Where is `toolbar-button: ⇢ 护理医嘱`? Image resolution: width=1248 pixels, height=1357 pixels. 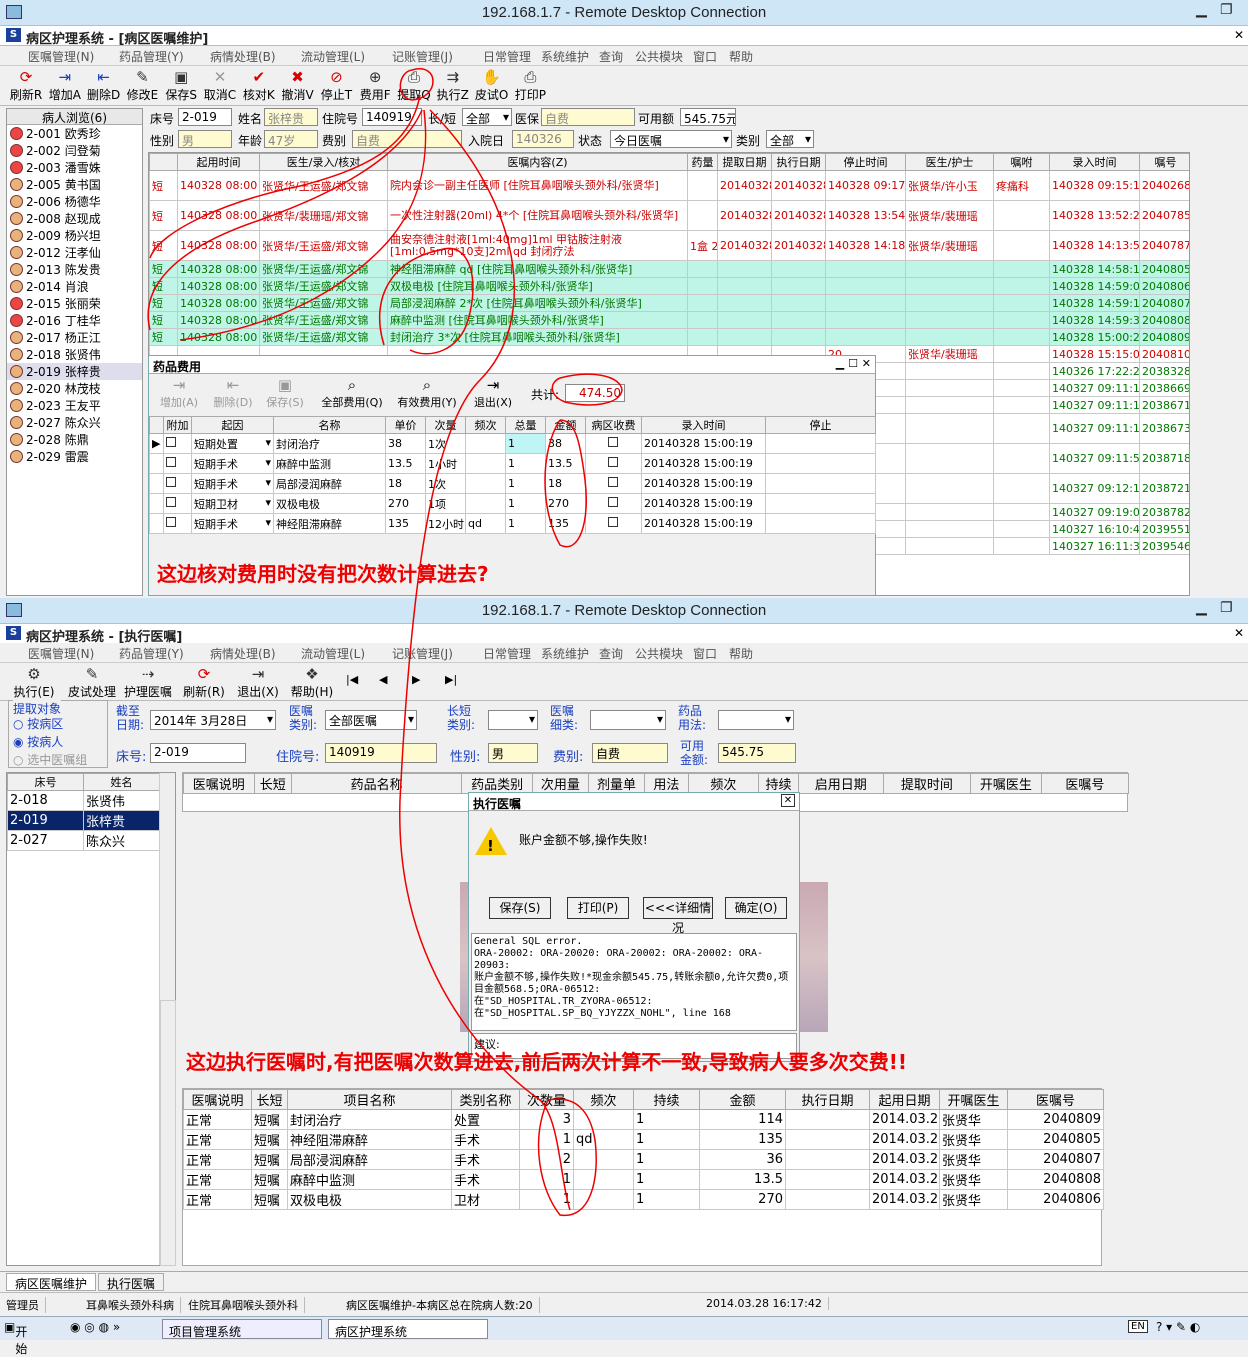
toolbar-button: ⇢ 护理医嘱 is located at coordinates (148, 682).